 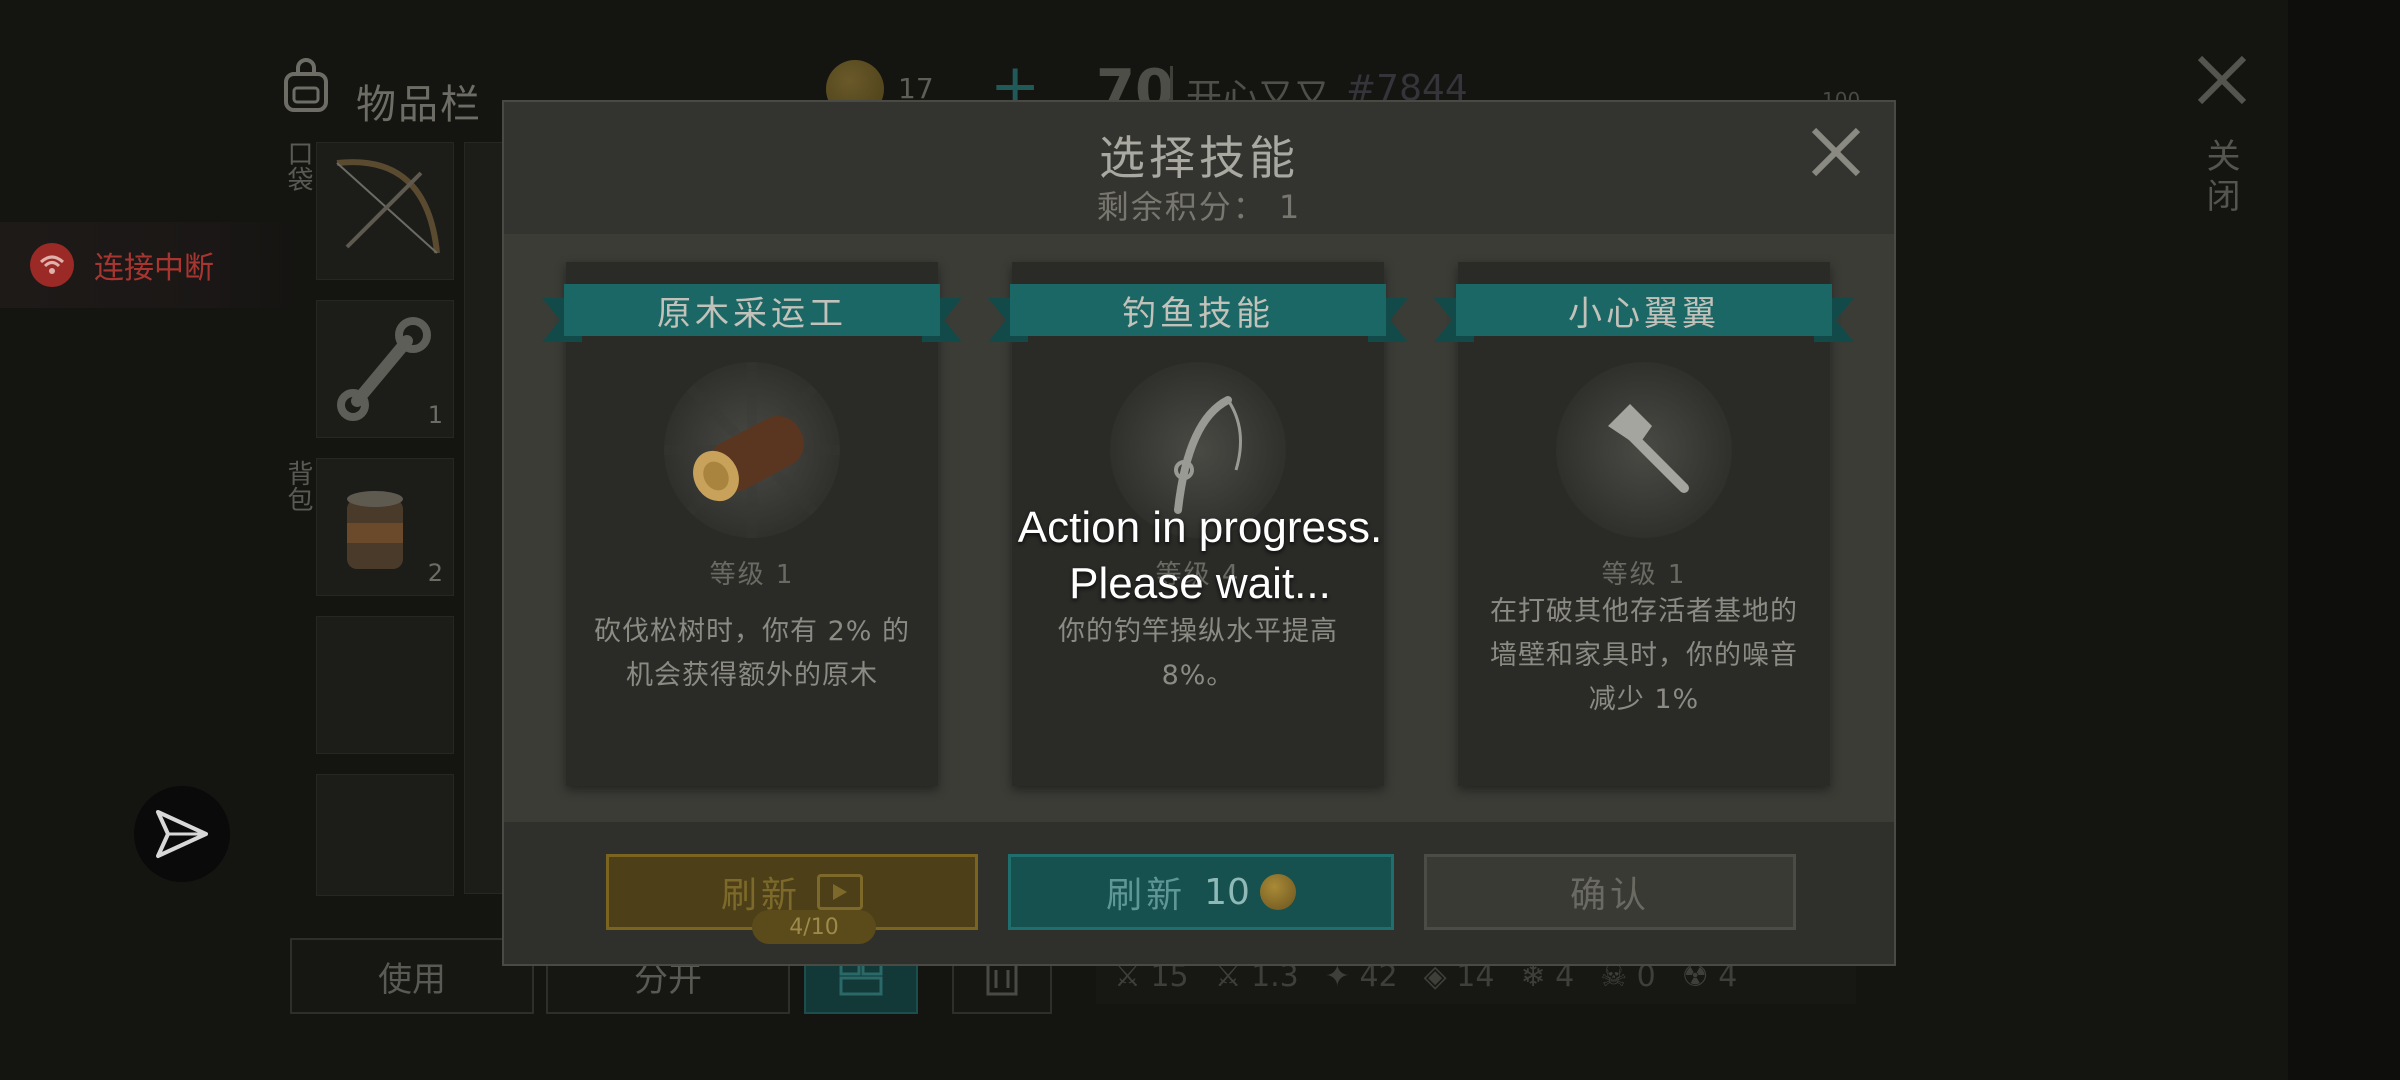 What do you see at coordinates (298, 486) in the screenshot?
I see `backpack-label: 背包` at bounding box center [298, 486].